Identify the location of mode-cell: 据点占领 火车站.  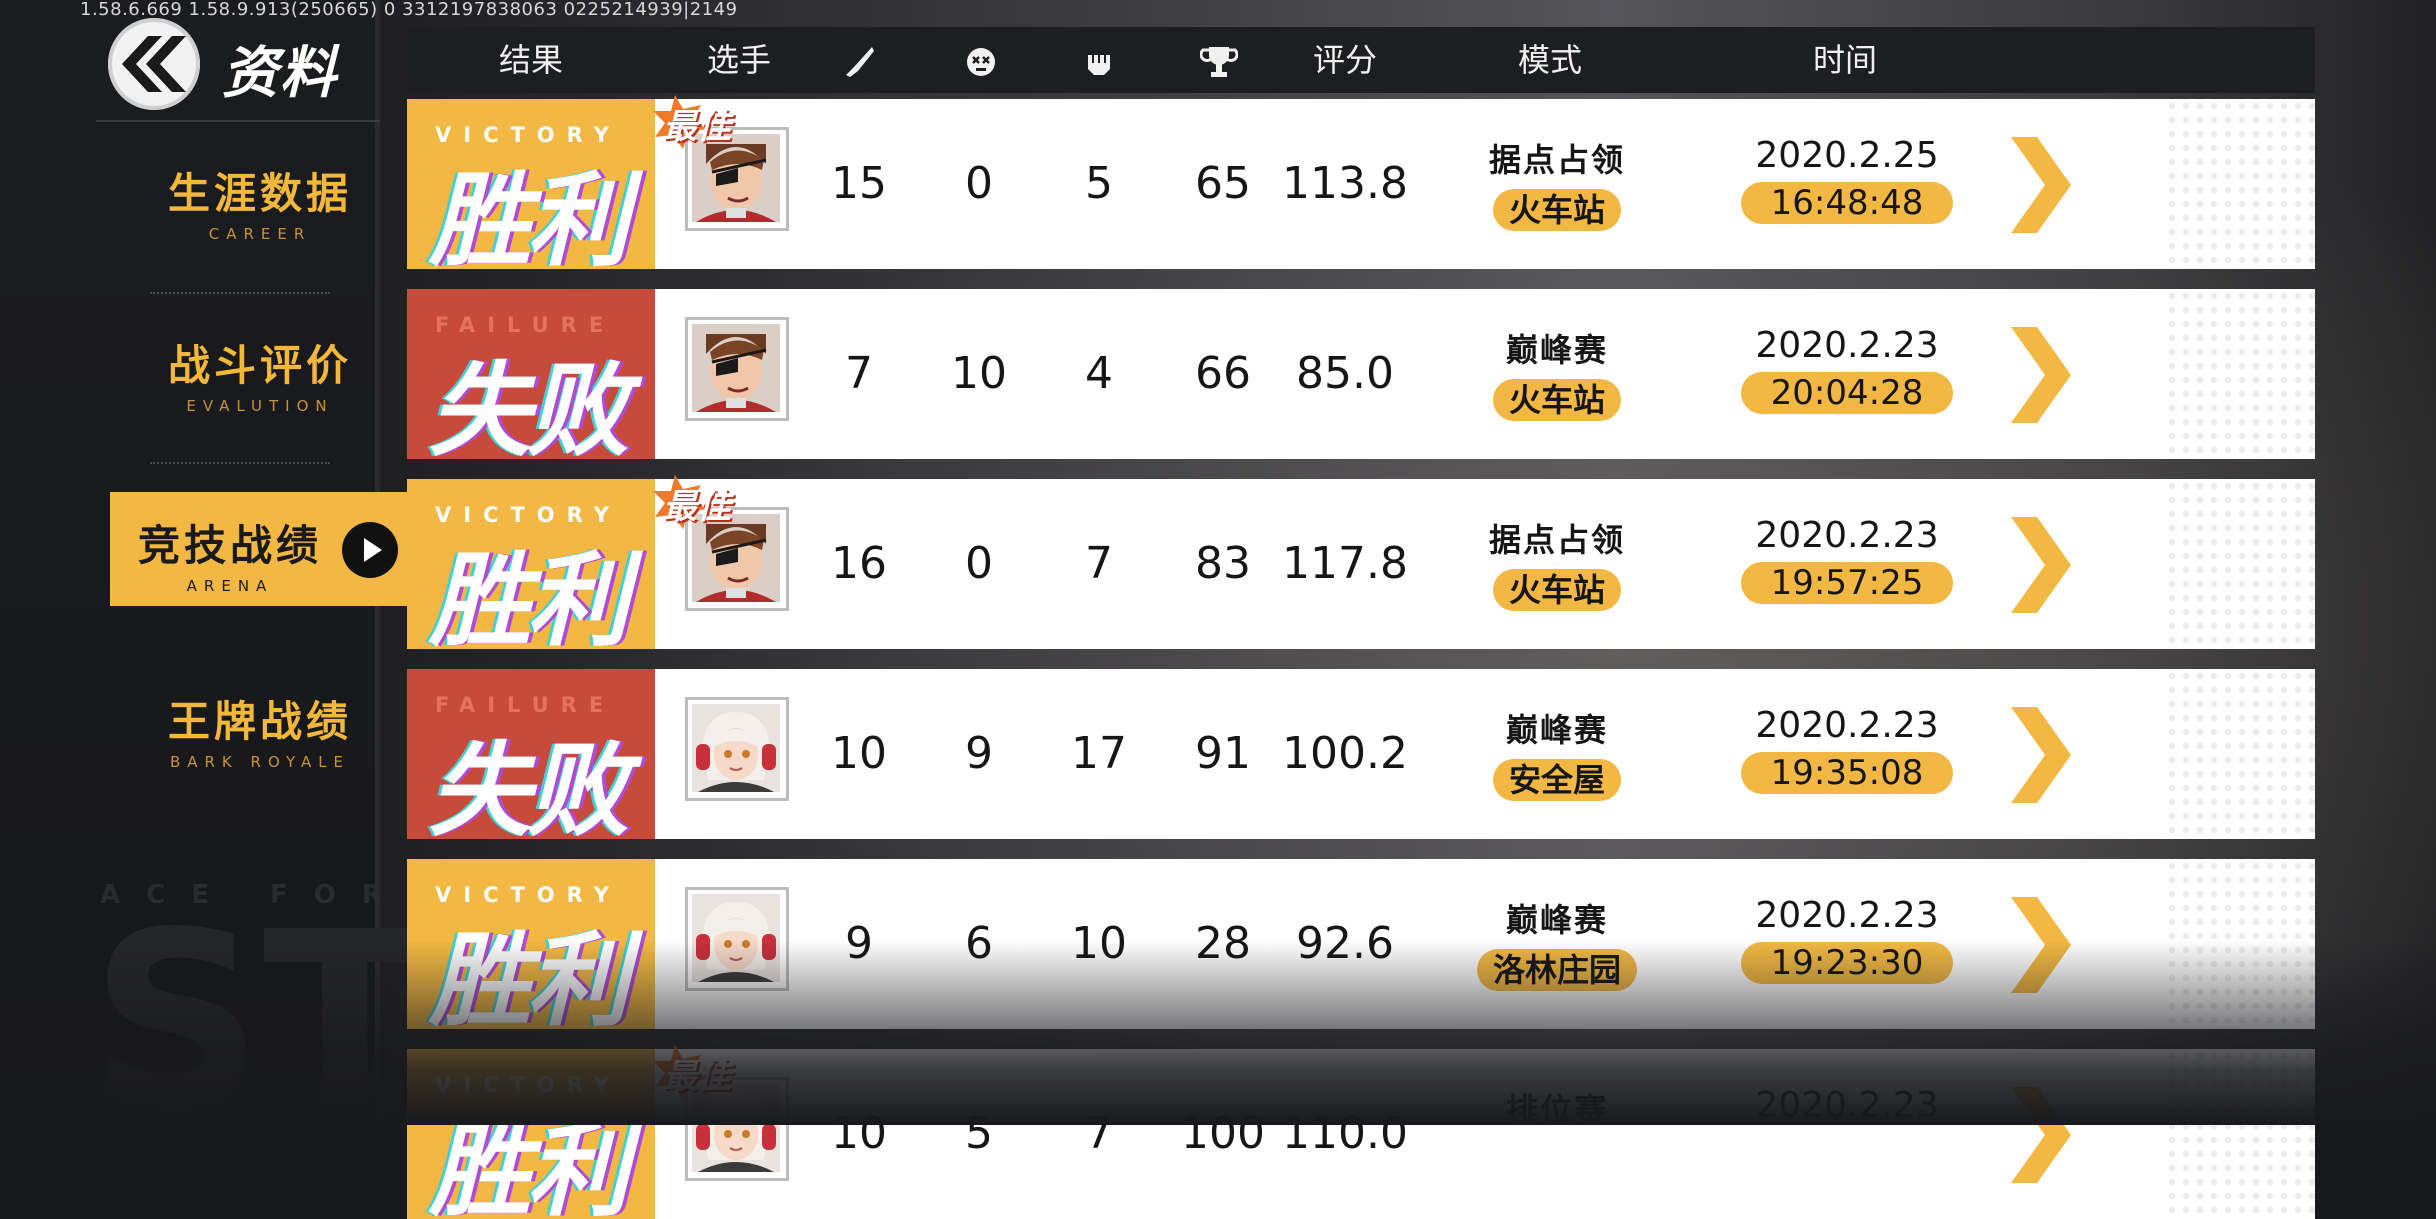
(1557, 563).